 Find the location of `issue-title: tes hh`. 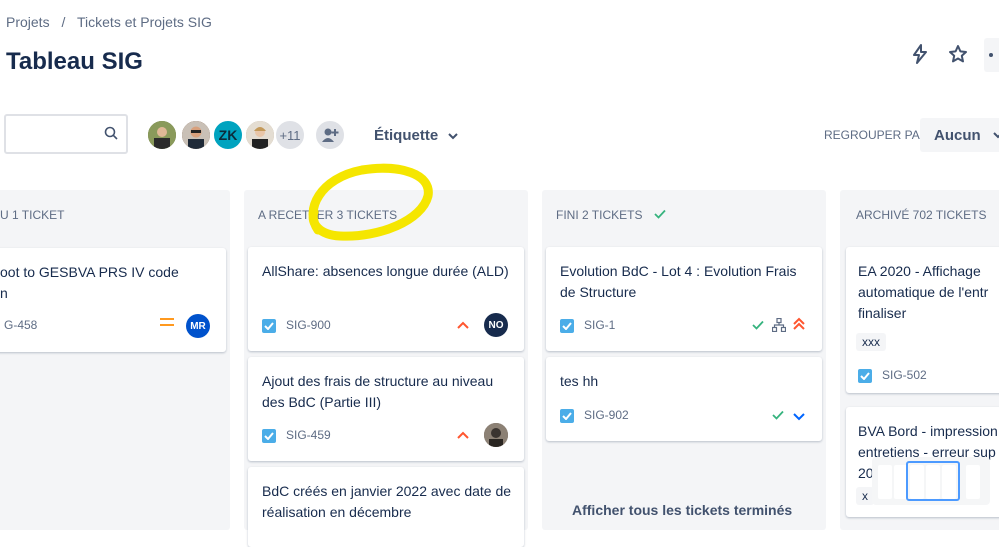

issue-title: tes hh is located at coordinates (579, 381).